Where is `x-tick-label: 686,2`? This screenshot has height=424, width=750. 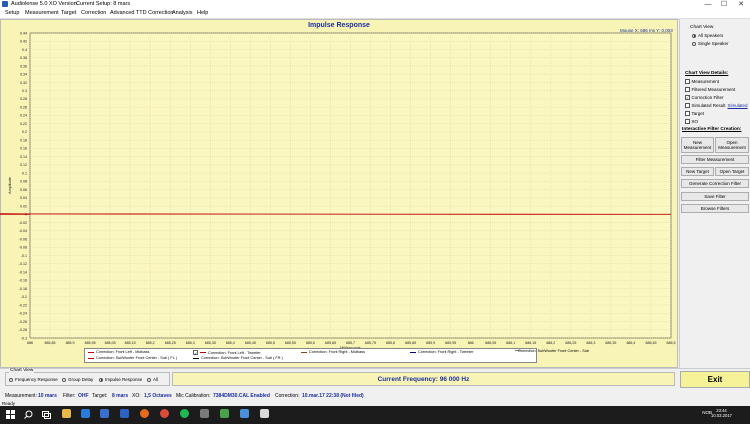 x-tick-label: 686,2 is located at coordinates (550, 343).